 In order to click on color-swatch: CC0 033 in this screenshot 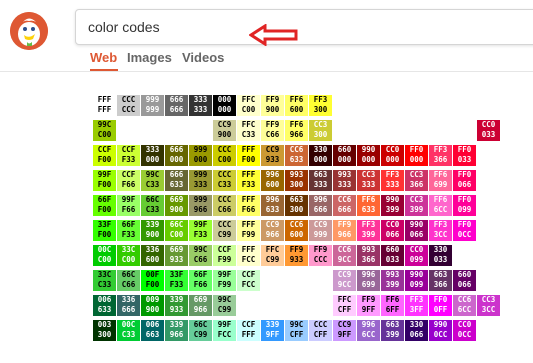, I will do `click(488, 130)`.